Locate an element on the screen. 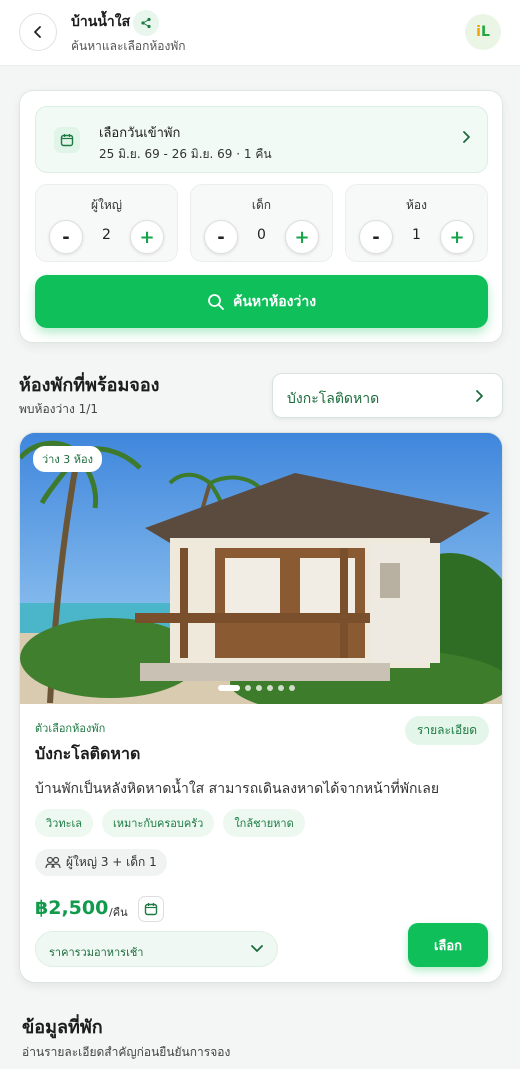 Image resolution: width=520 pixels, height=1069 pixels. adults-label: ผู้ใหญ่ is located at coordinates (106, 205).